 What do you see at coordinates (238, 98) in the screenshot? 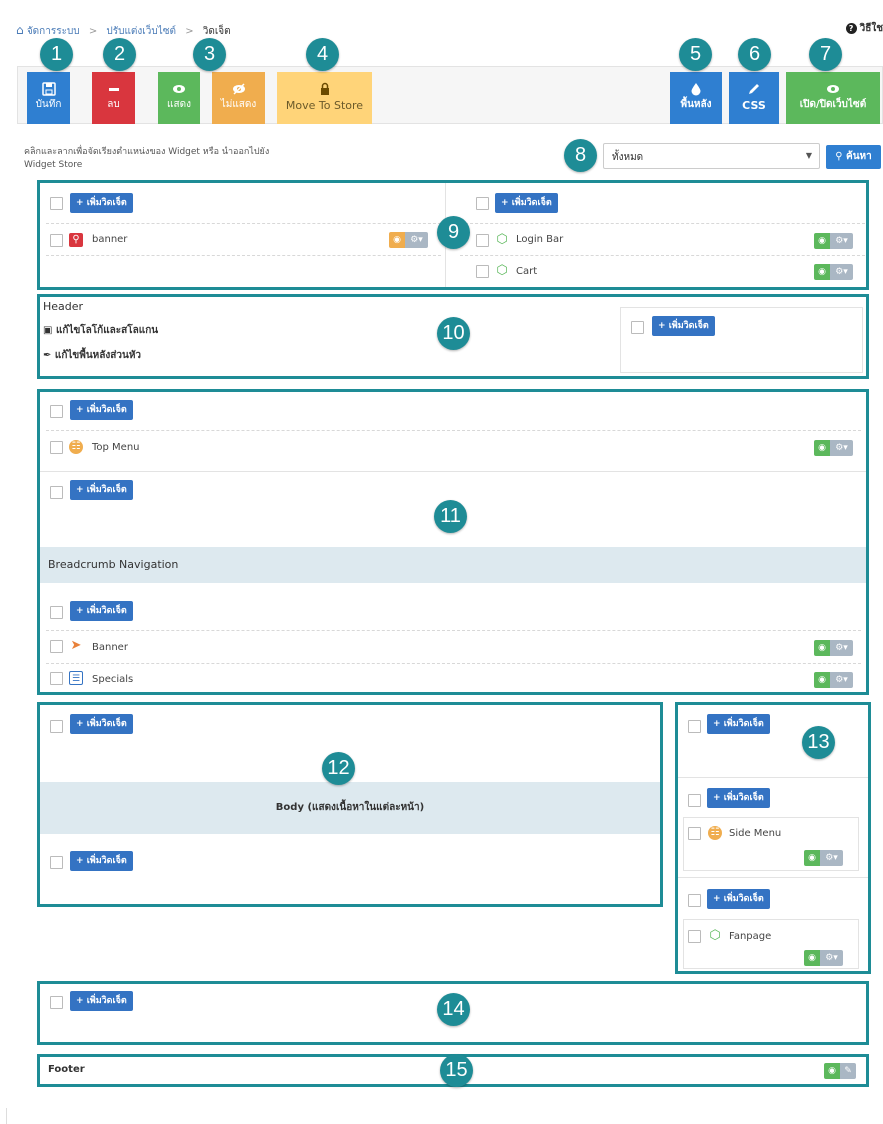
I see `hide-button: ไม่แสดง` at bounding box center [238, 98].